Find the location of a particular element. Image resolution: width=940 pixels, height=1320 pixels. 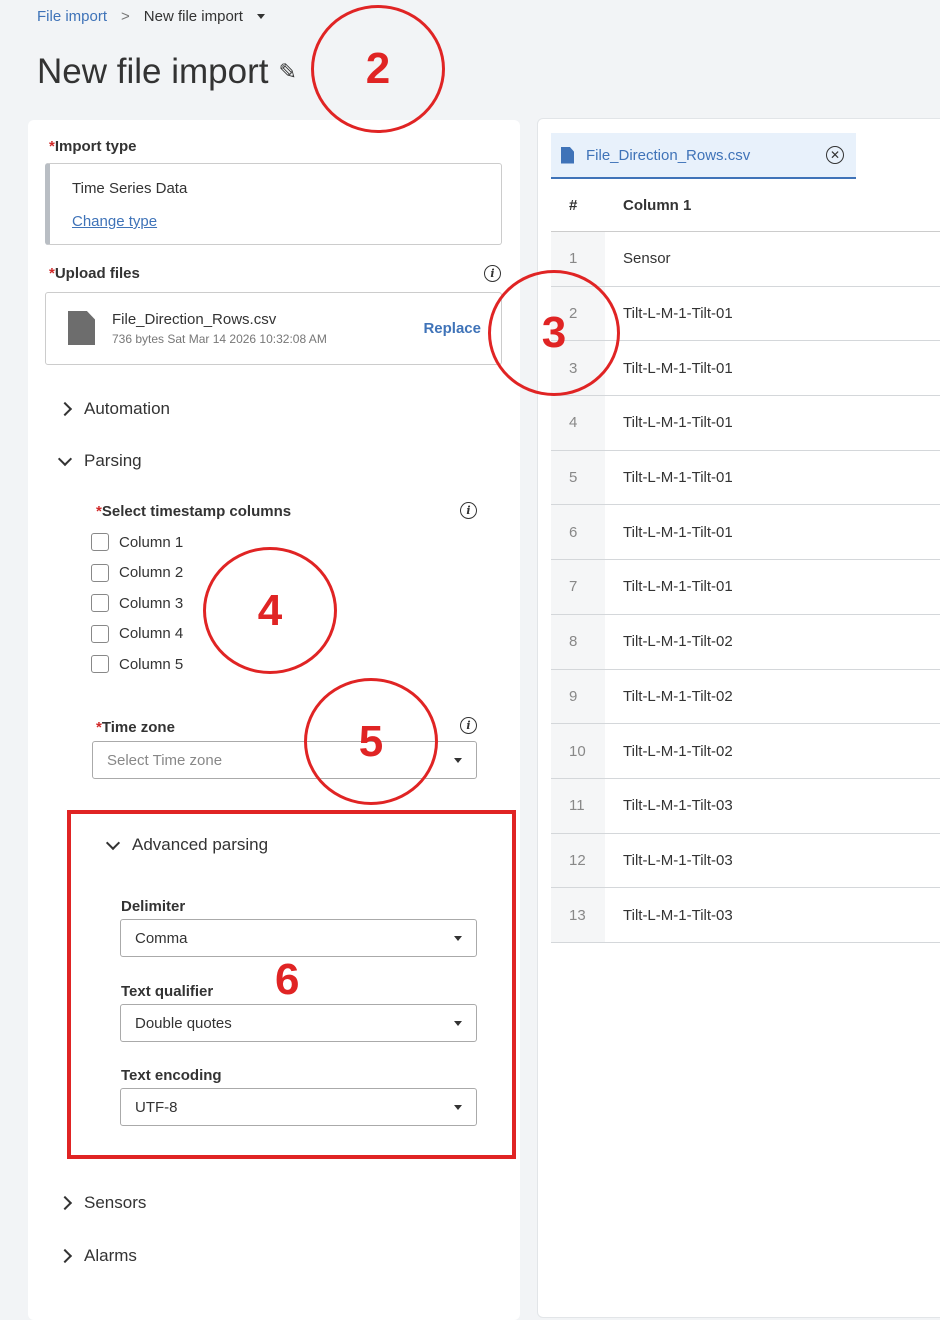

table-row: 7 Tilt-L-M-1-Tilt-01 is located at coordinates (745, 587).